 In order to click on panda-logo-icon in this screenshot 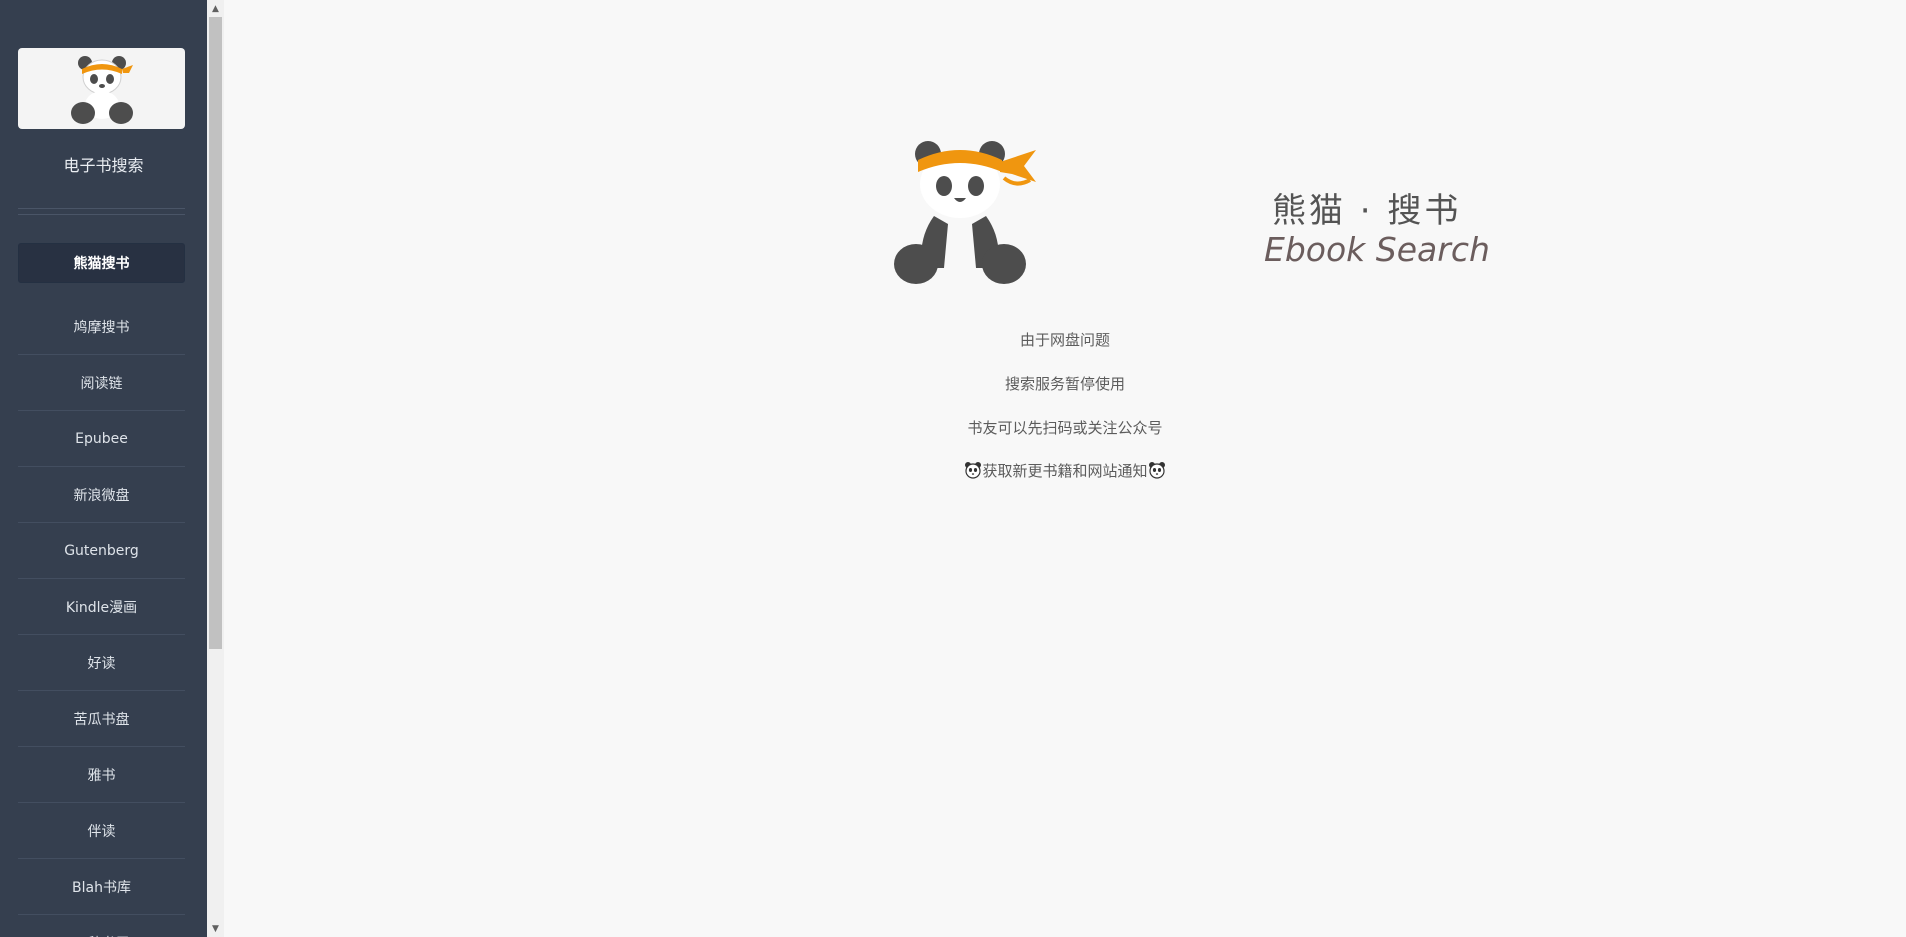, I will do `click(101, 89)`.